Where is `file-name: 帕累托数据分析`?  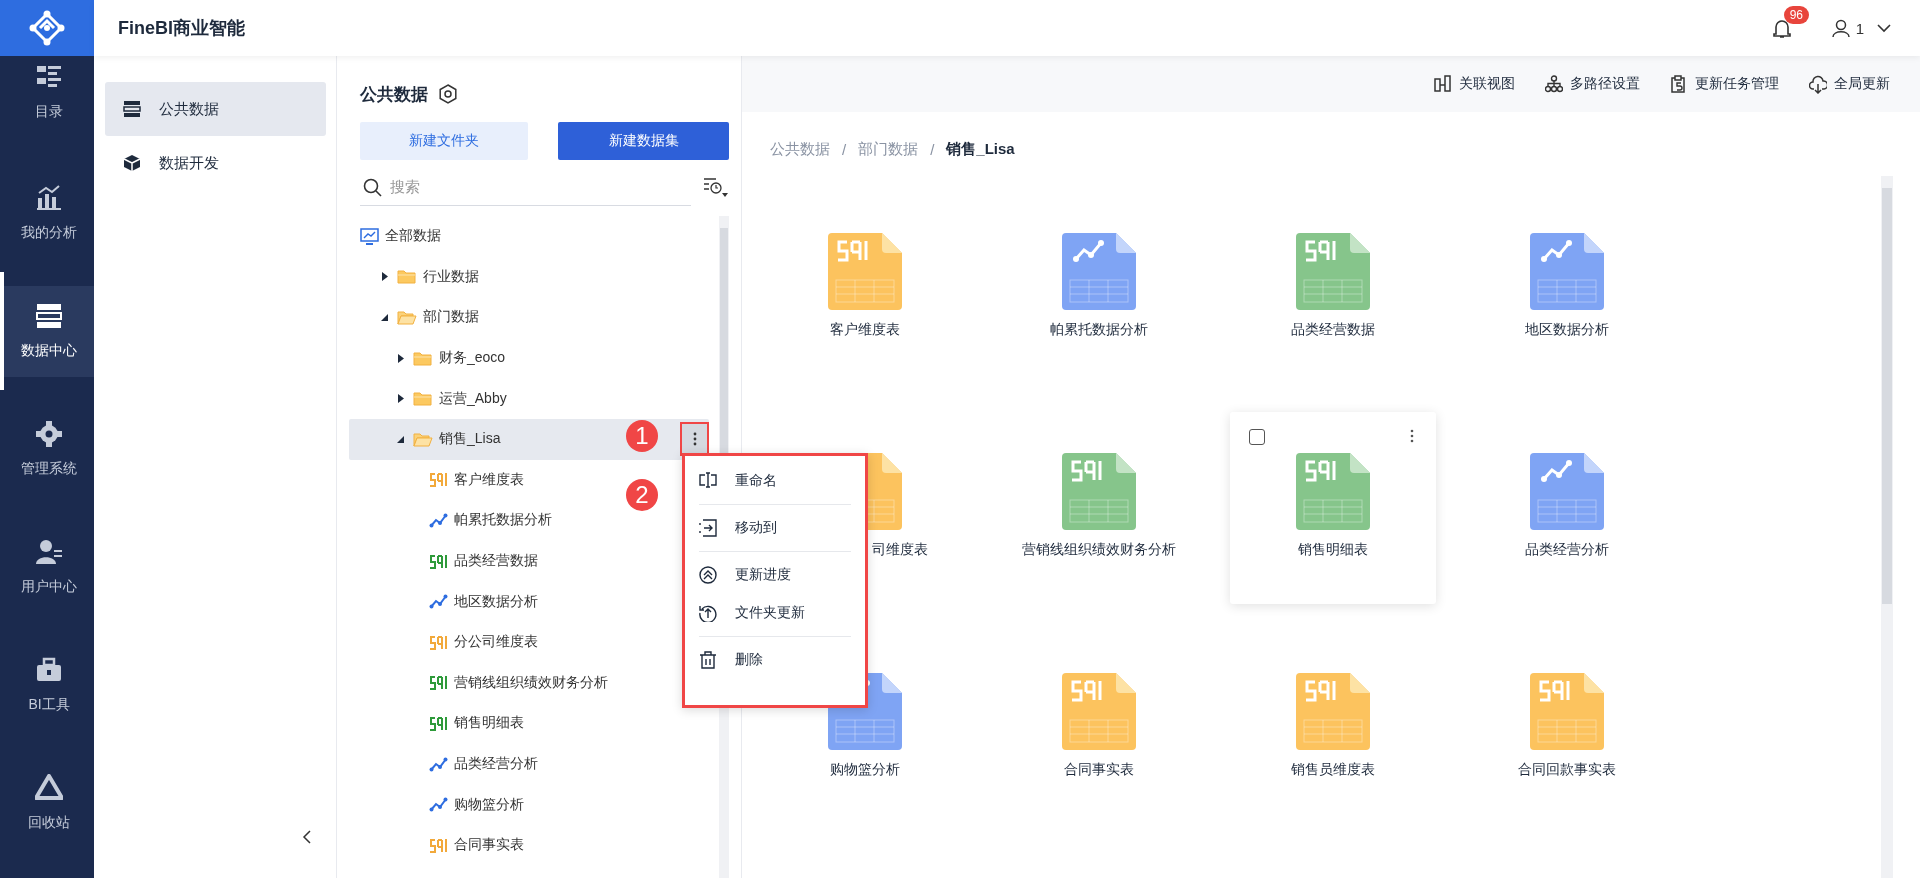 file-name: 帕累托数据分析 is located at coordinates (1099, 330).